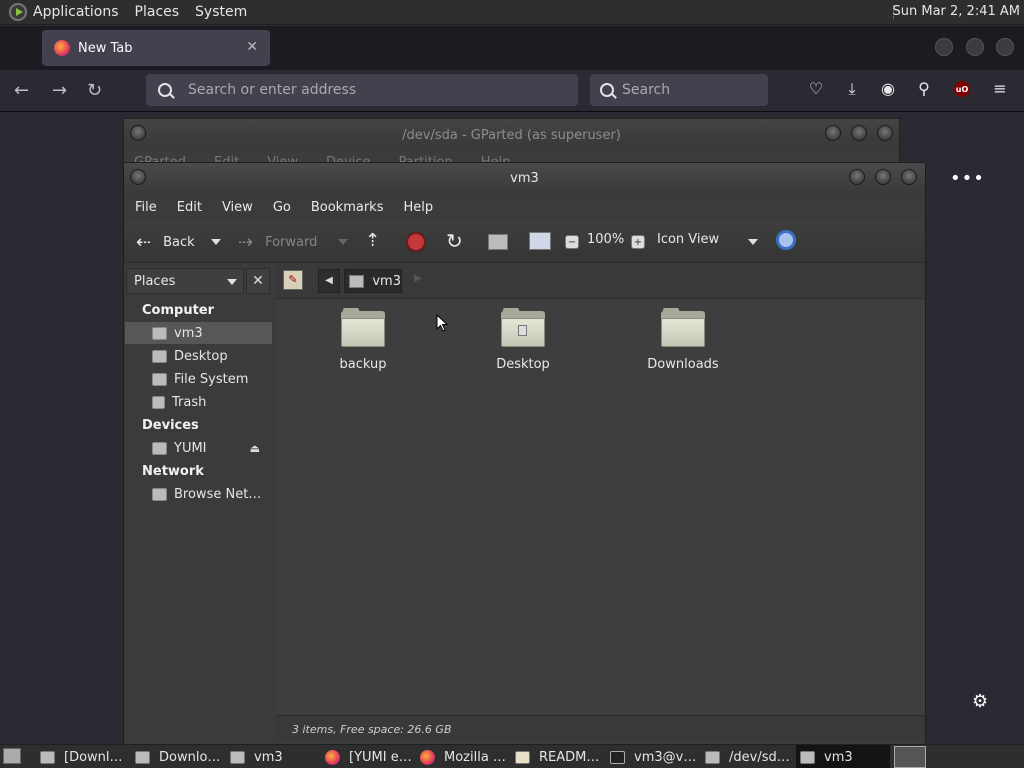  I want to click on window-menu-button, so click(138, 177).